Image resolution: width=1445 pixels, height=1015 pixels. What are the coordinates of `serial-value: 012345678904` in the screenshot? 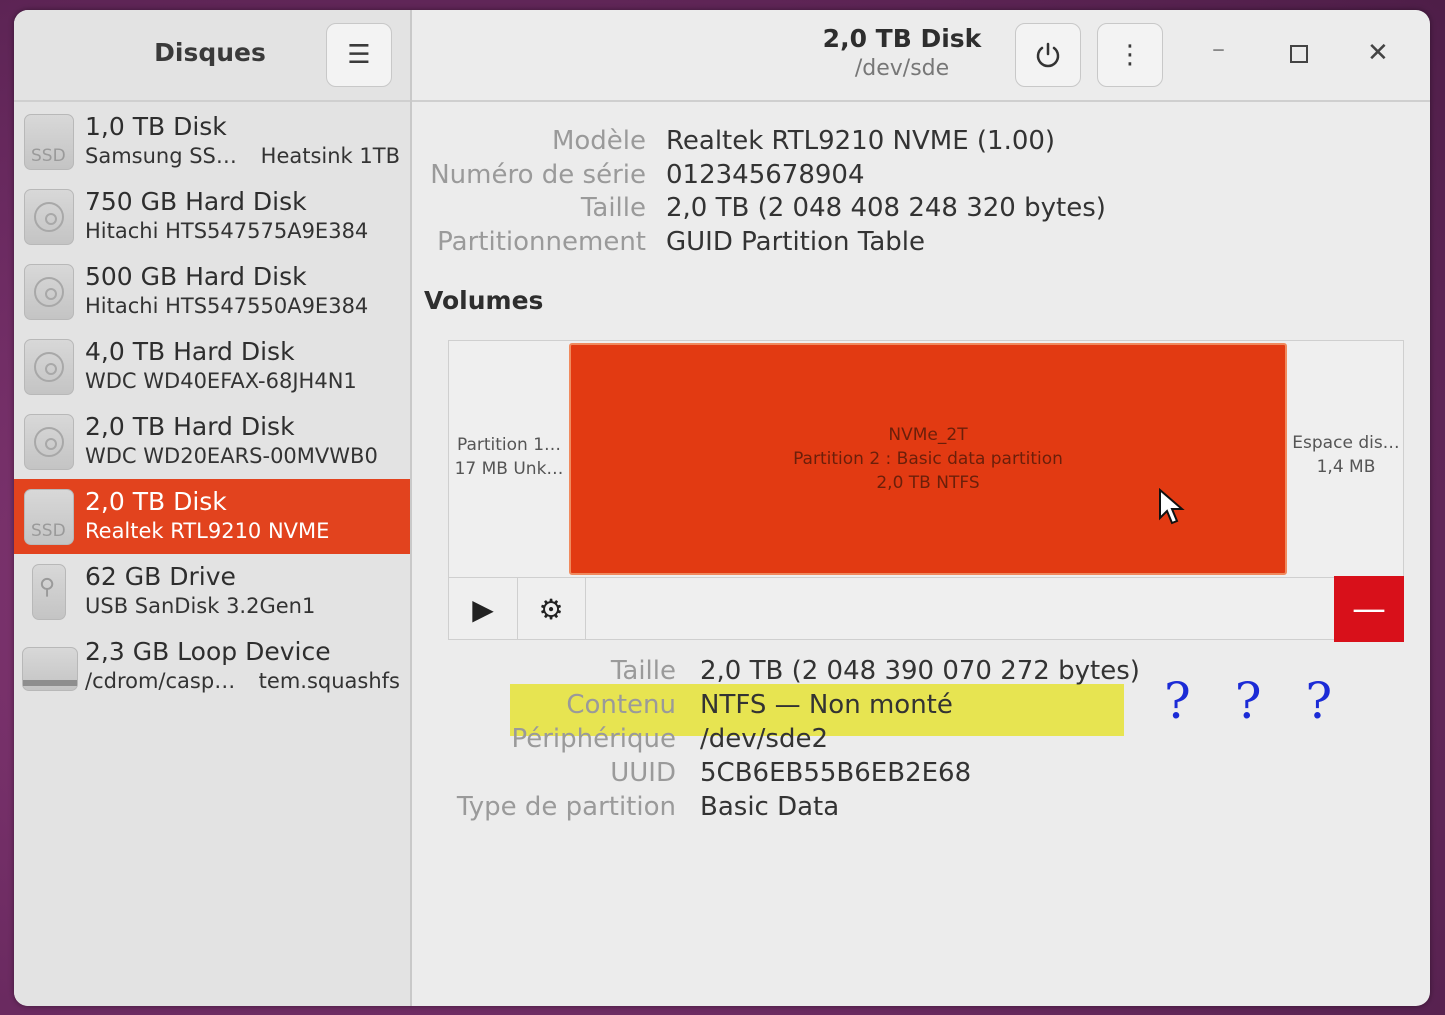 It's located at (765, 175).